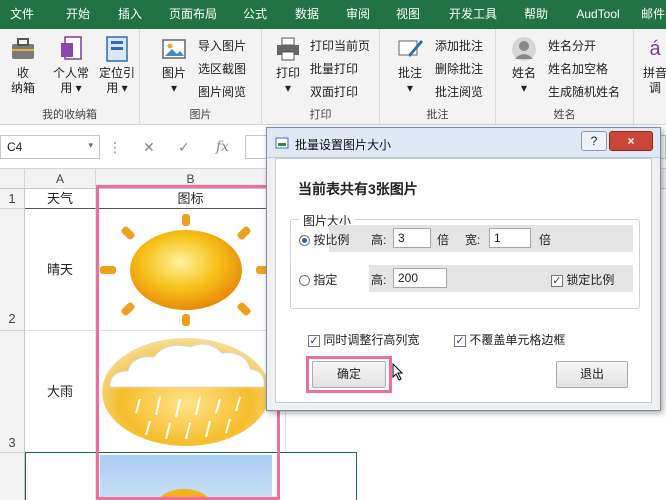 This screenshot has height=500, width=666. I want to click on exit-button: 退出, so click(592, 374).